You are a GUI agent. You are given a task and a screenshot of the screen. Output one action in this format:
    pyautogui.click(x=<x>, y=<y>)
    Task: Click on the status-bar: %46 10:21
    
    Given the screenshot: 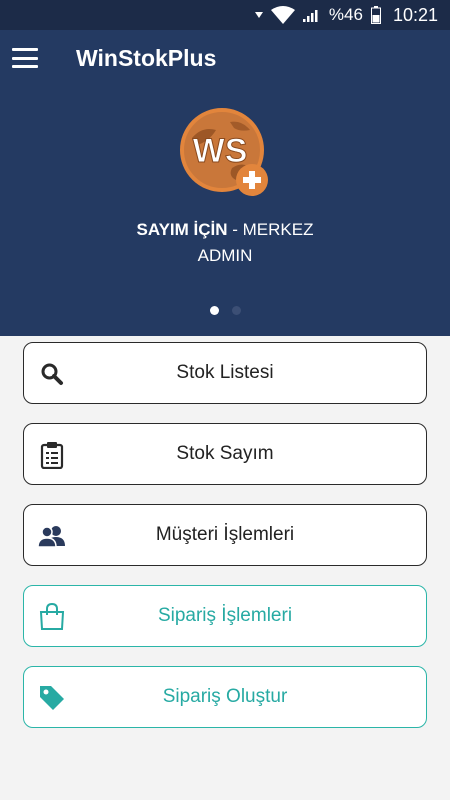 What is the action you would take?
    pyautogui.click(x=225, y=15)
    